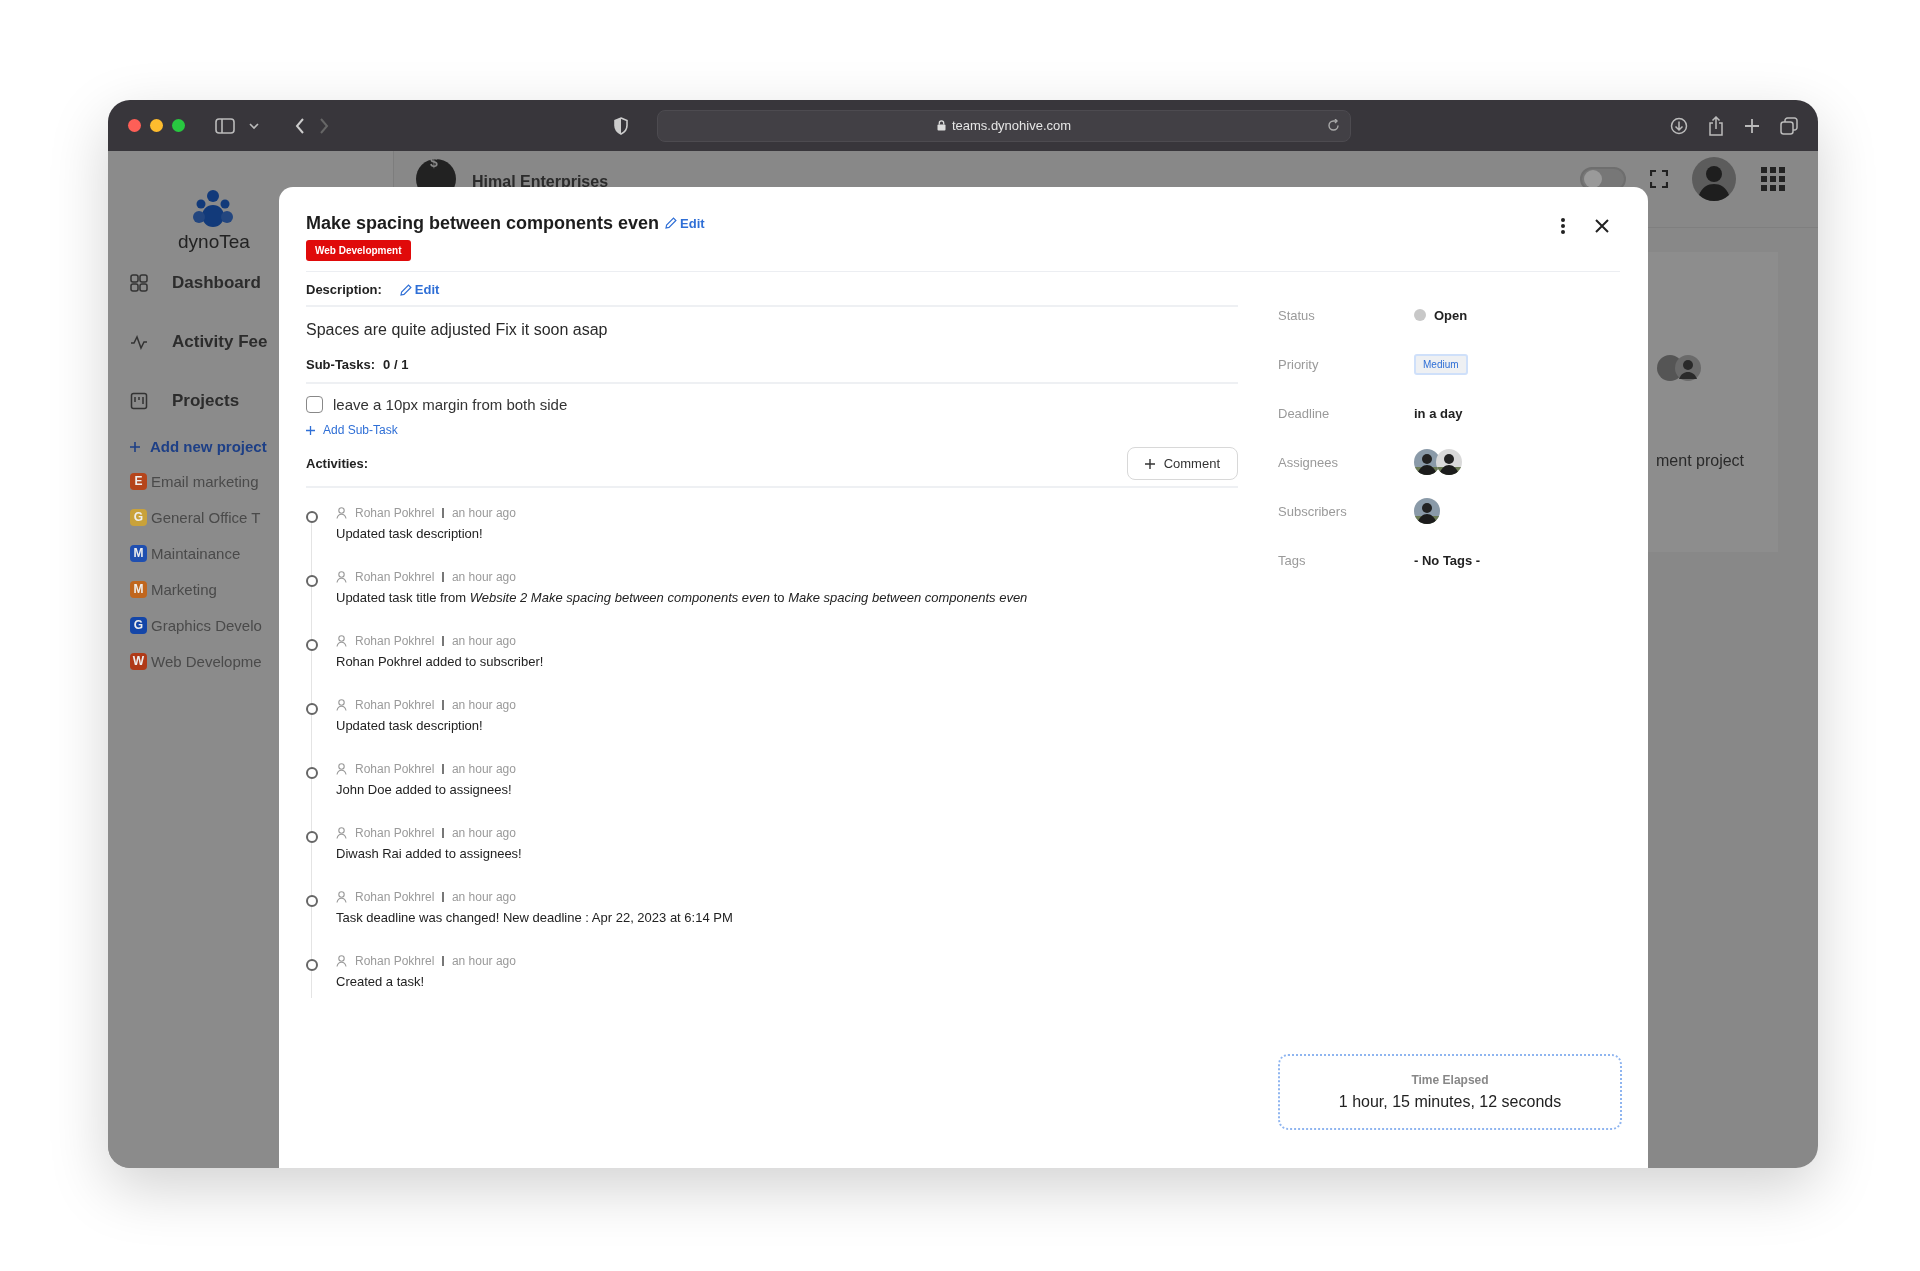 This screenshot has width=1920, height=1271. What do you see at coordinates (254, 125) in the screenshot?
I see `chevron-down-icon` at bounding box center [254, 125].